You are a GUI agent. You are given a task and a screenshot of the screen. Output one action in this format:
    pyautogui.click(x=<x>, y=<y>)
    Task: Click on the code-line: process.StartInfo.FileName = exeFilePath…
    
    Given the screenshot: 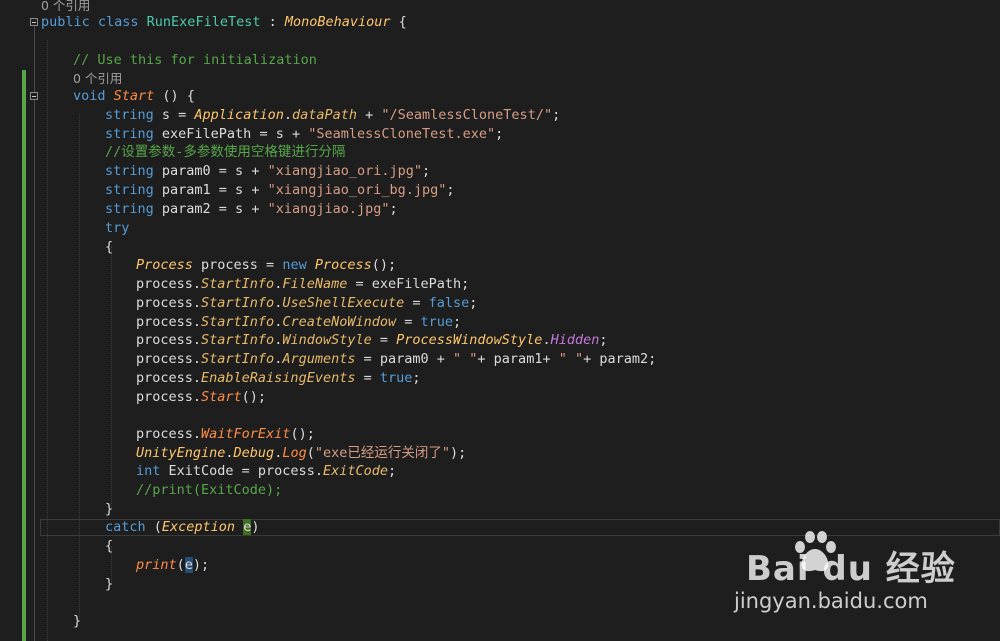 What is the action you would take?
    pyautogui.click(x=303, y=284)
    